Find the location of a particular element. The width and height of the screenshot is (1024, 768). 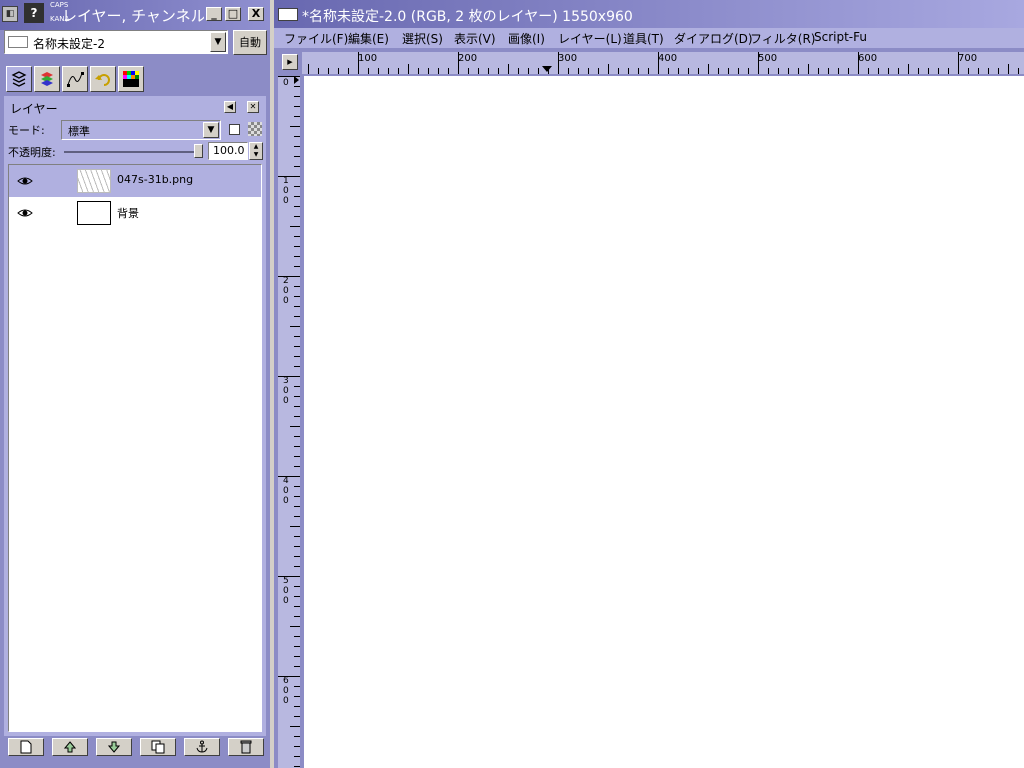

mode-label: モード: is located at coordinates (26, 130).